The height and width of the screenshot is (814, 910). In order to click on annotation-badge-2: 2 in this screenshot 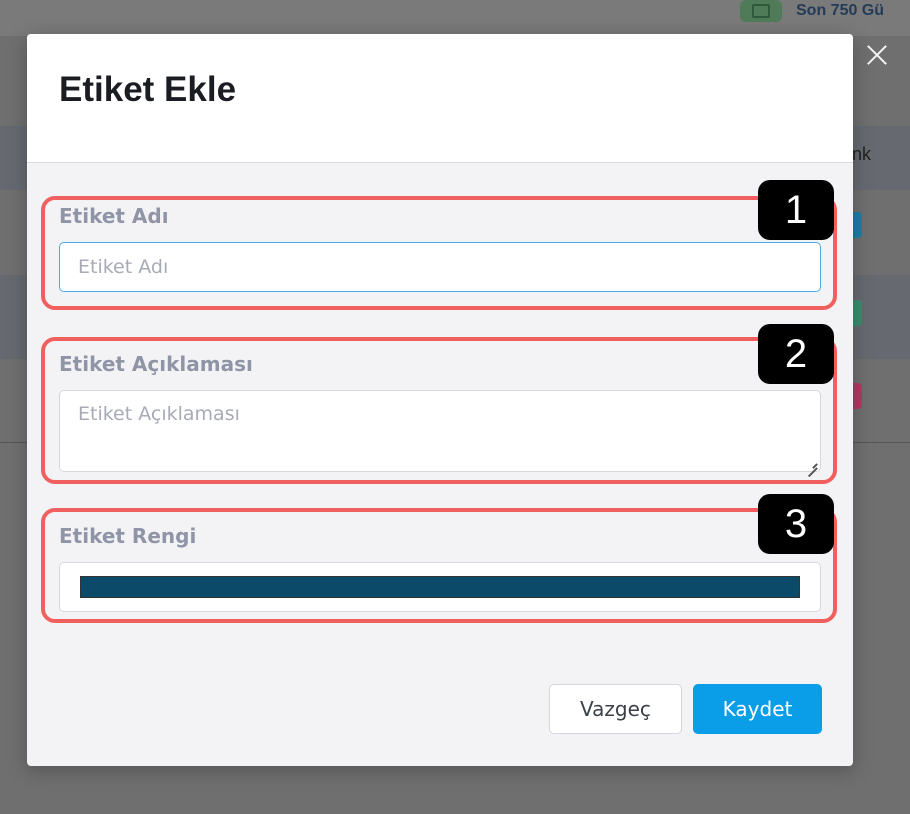, I will do `click(796, 354)`.